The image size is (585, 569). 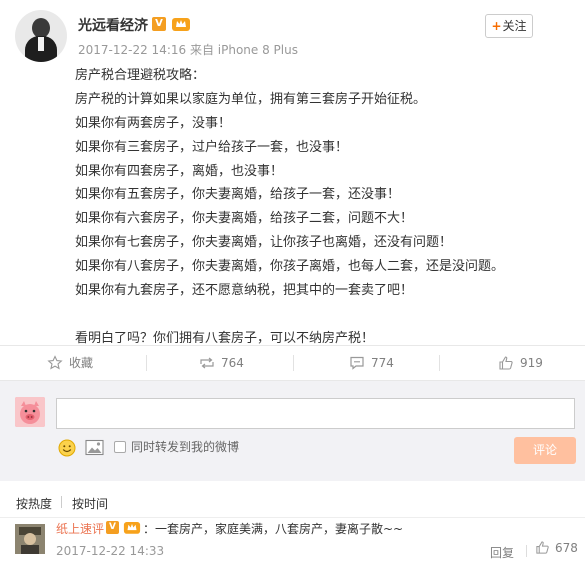 I want to click on post-action-bar: 收藏 764 774 919, so click(x=292, y=363).